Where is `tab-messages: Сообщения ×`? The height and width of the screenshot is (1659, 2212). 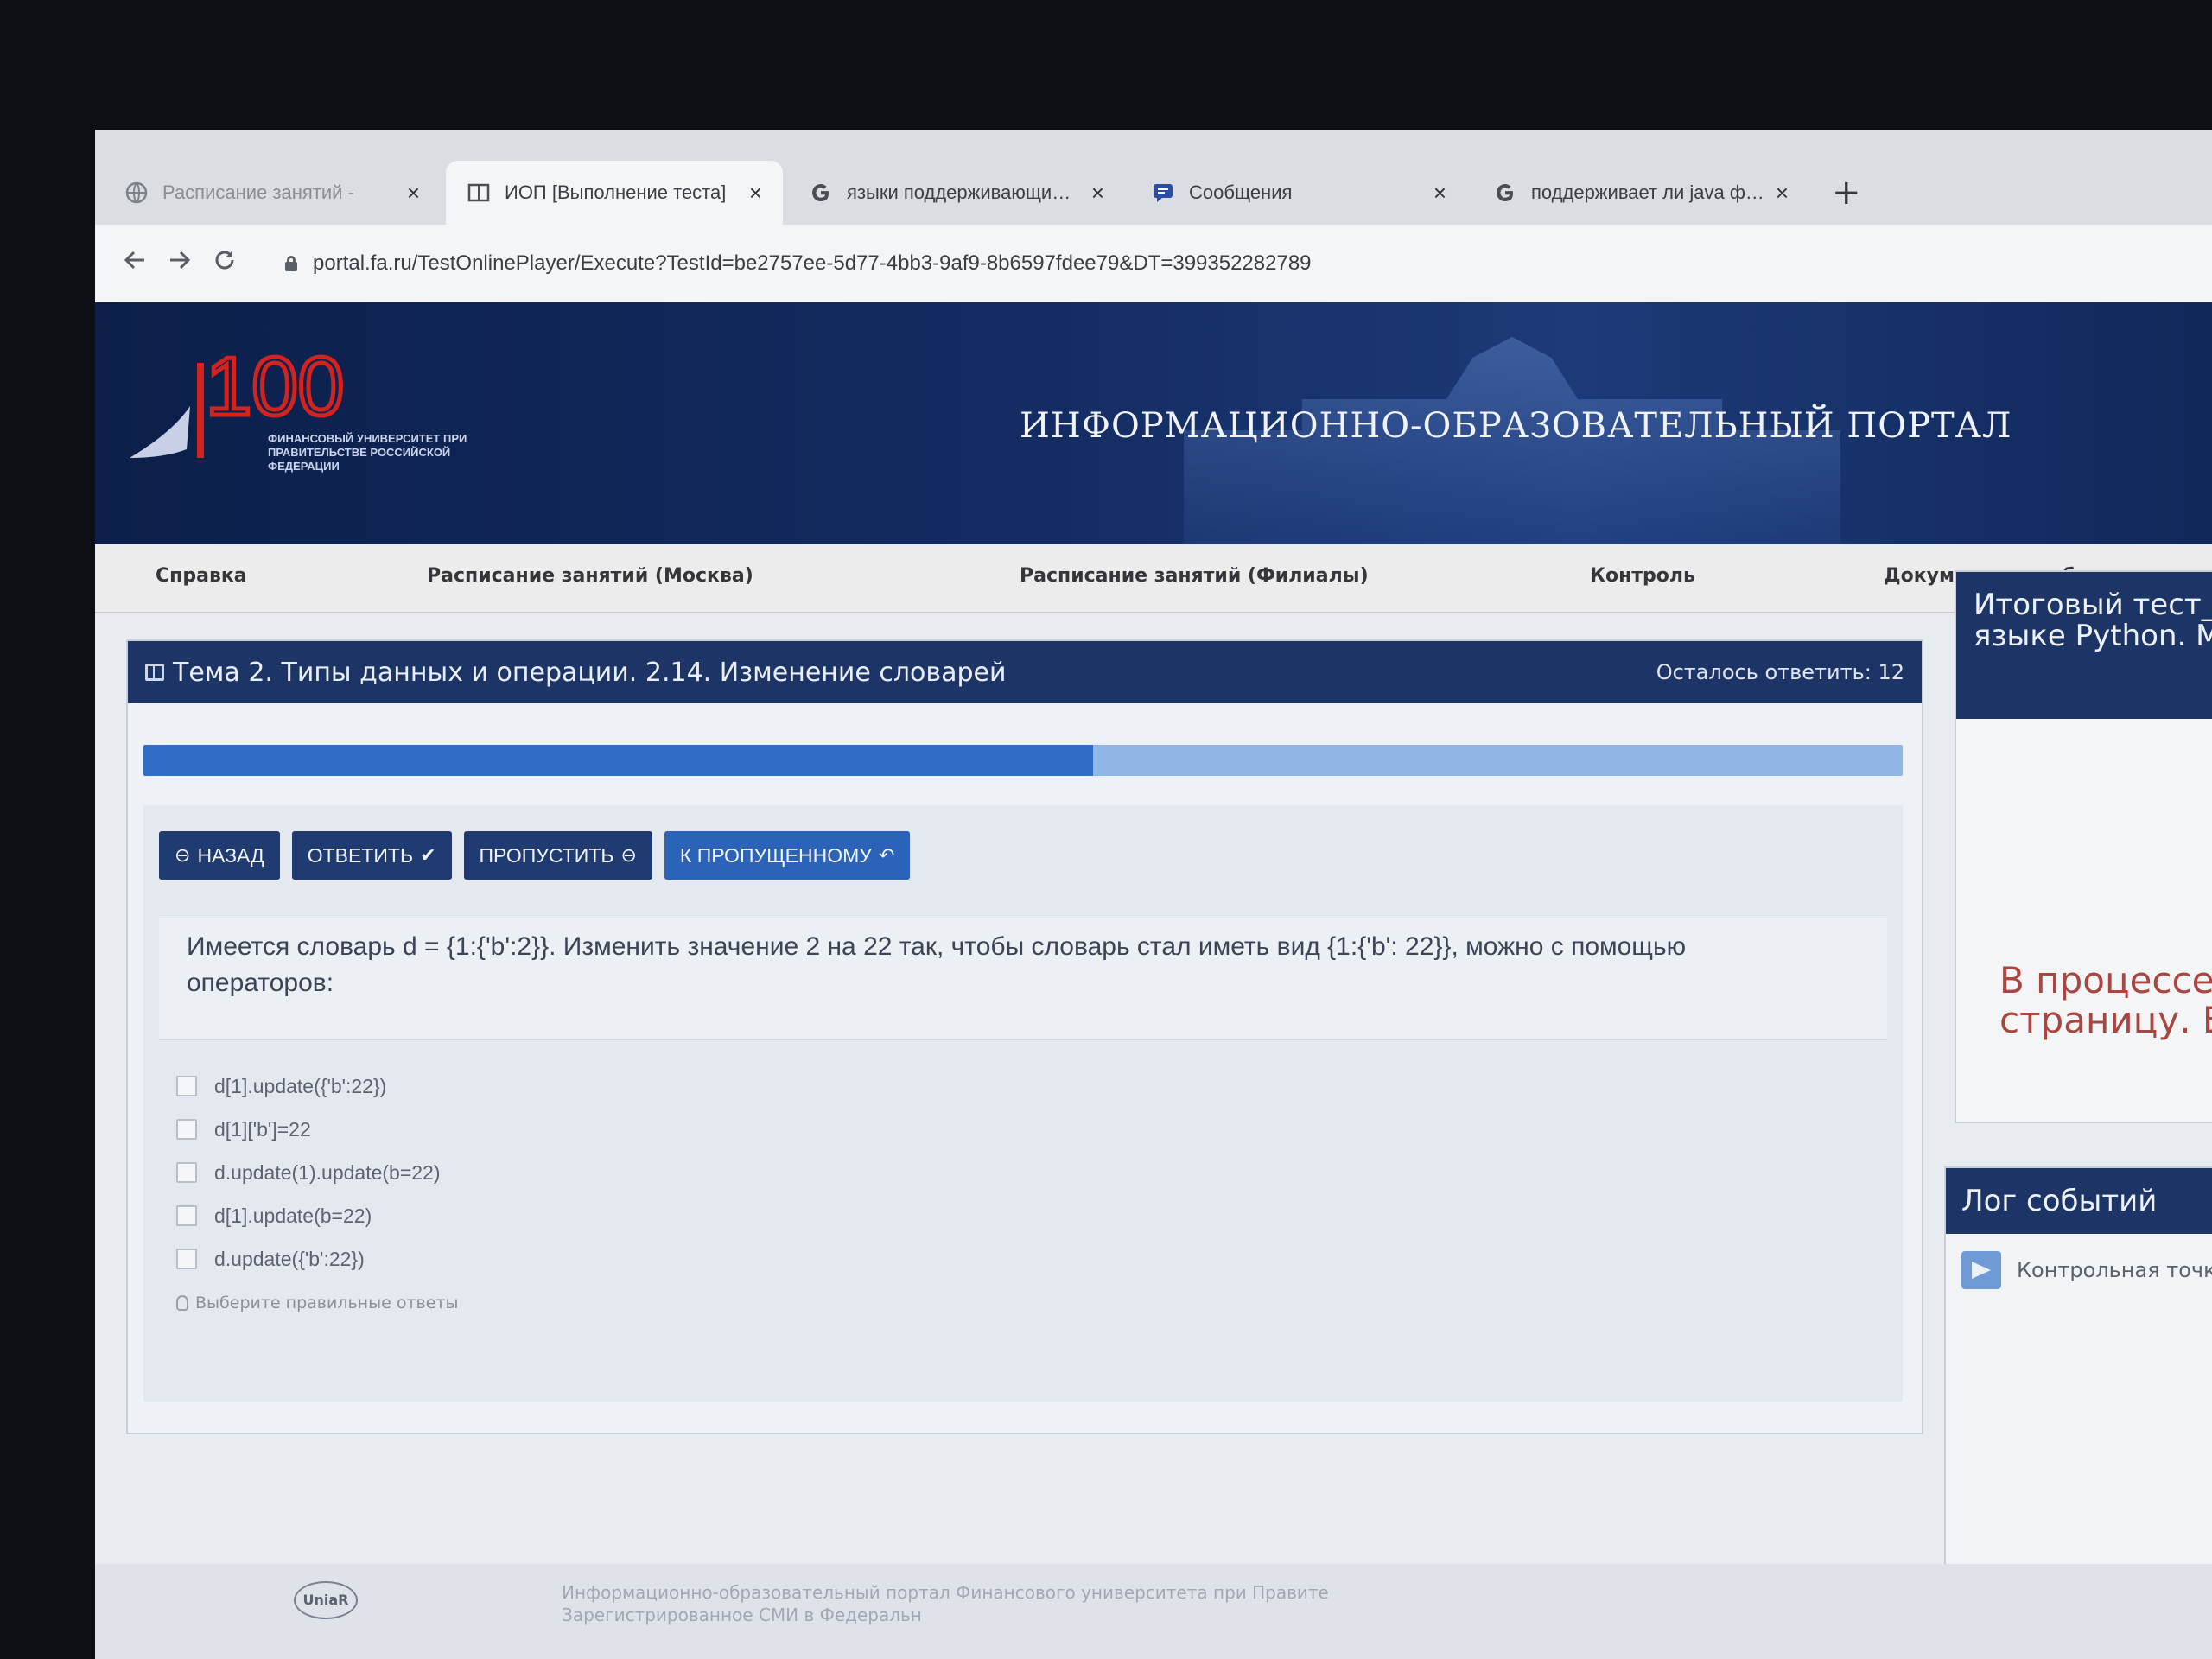
tab-messages: Сообщения × is located at coordinates (1298, 193).